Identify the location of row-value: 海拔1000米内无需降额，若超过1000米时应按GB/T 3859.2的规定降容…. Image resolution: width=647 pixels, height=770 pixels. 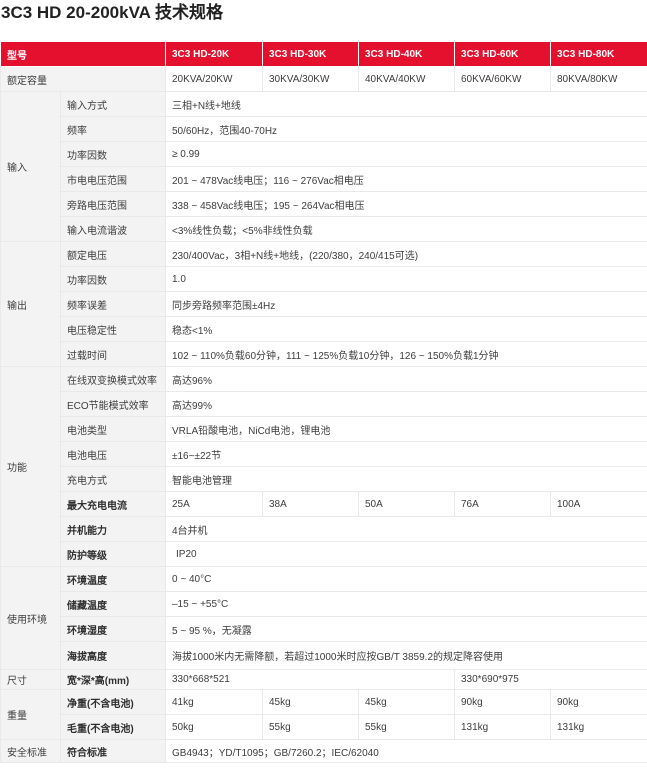
(406, 655).